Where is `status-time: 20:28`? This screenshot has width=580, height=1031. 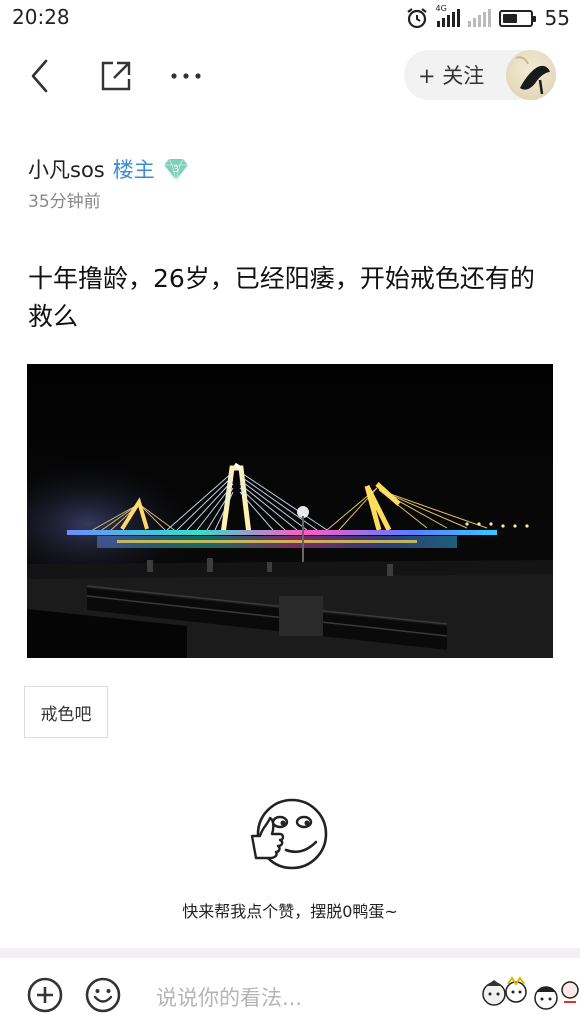 status-time: 20:28 is located at coordinates (41, 17).